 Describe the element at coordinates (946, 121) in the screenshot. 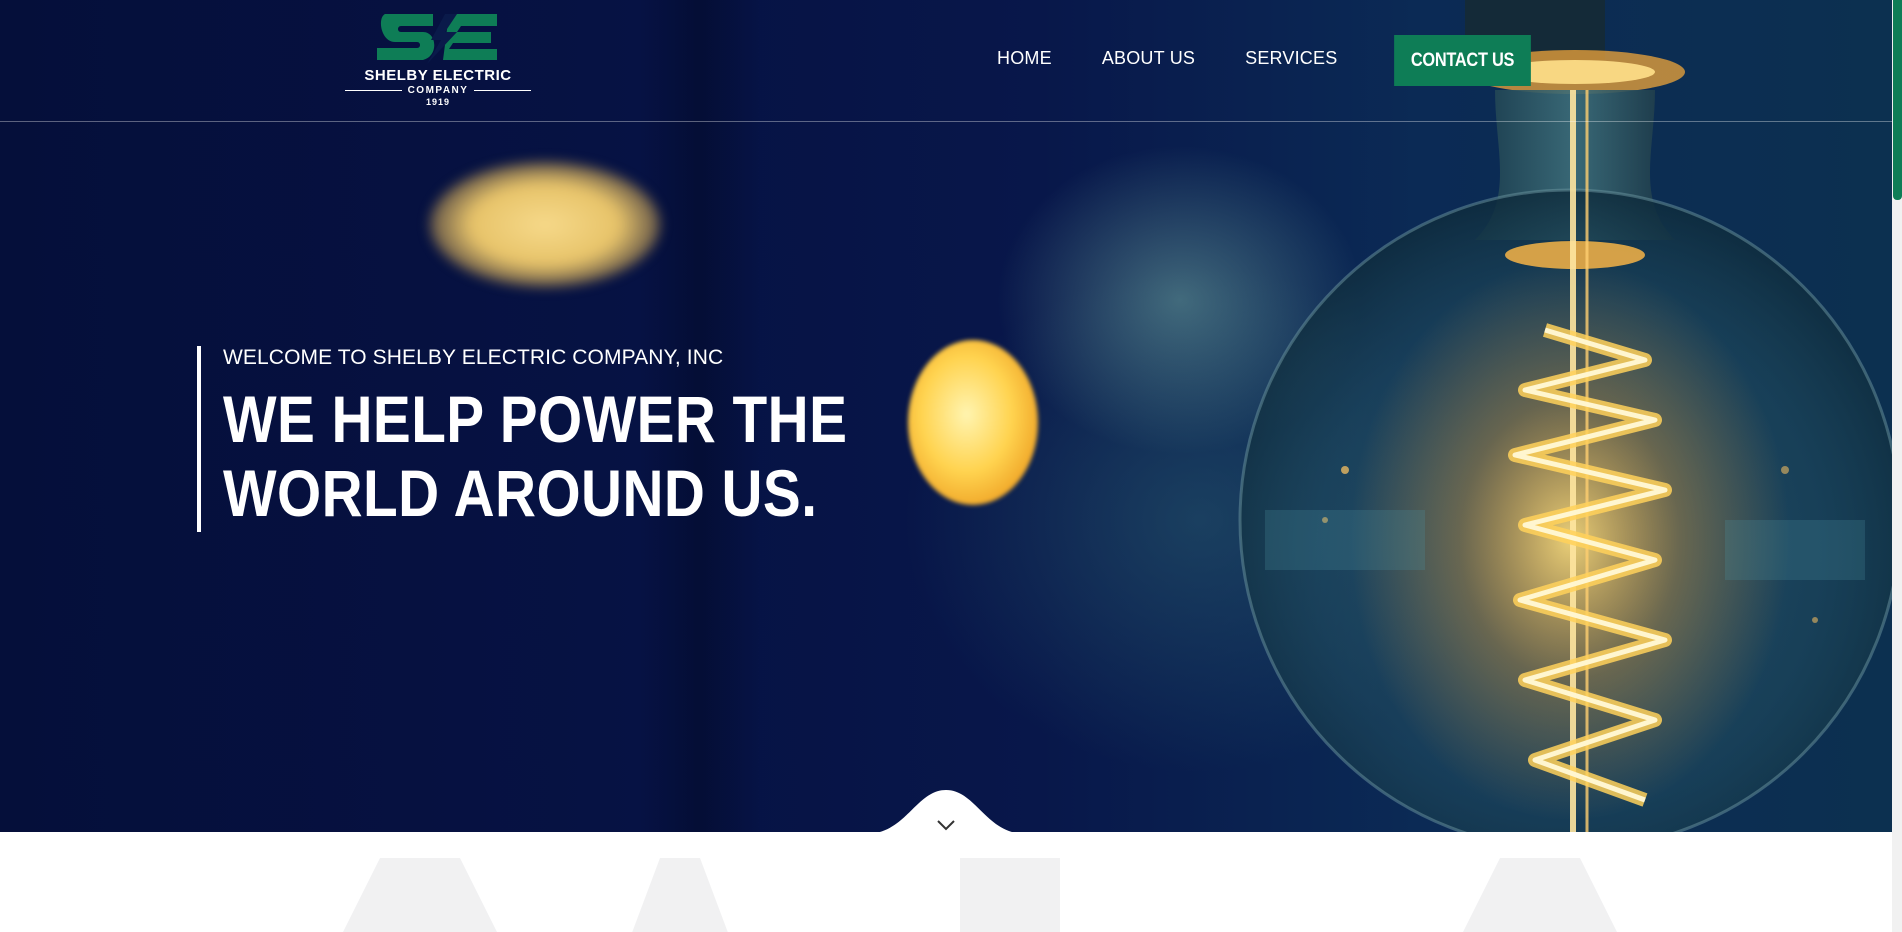

I see `header-divider` at that location.